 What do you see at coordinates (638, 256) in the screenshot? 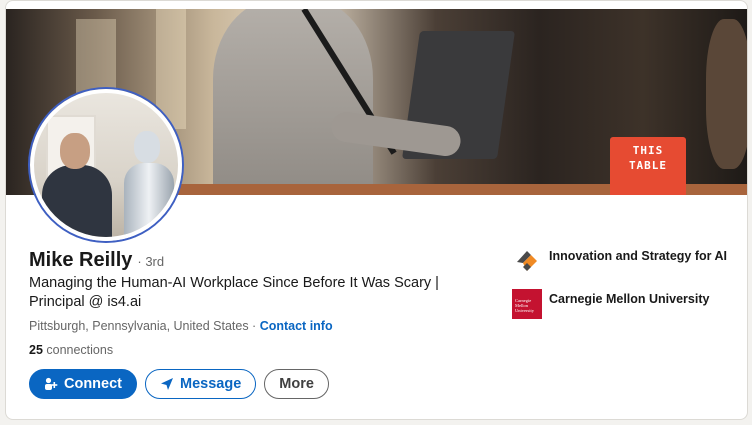
I see `org-name-innovation: Innovation and Strategy for AI` at bounding box center [638, 256].